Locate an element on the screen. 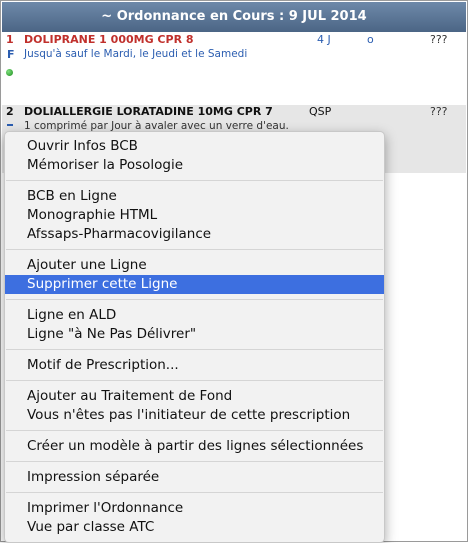  menu-item-bcb-online: BCB en Ligne is located at coordinates (194, 196).